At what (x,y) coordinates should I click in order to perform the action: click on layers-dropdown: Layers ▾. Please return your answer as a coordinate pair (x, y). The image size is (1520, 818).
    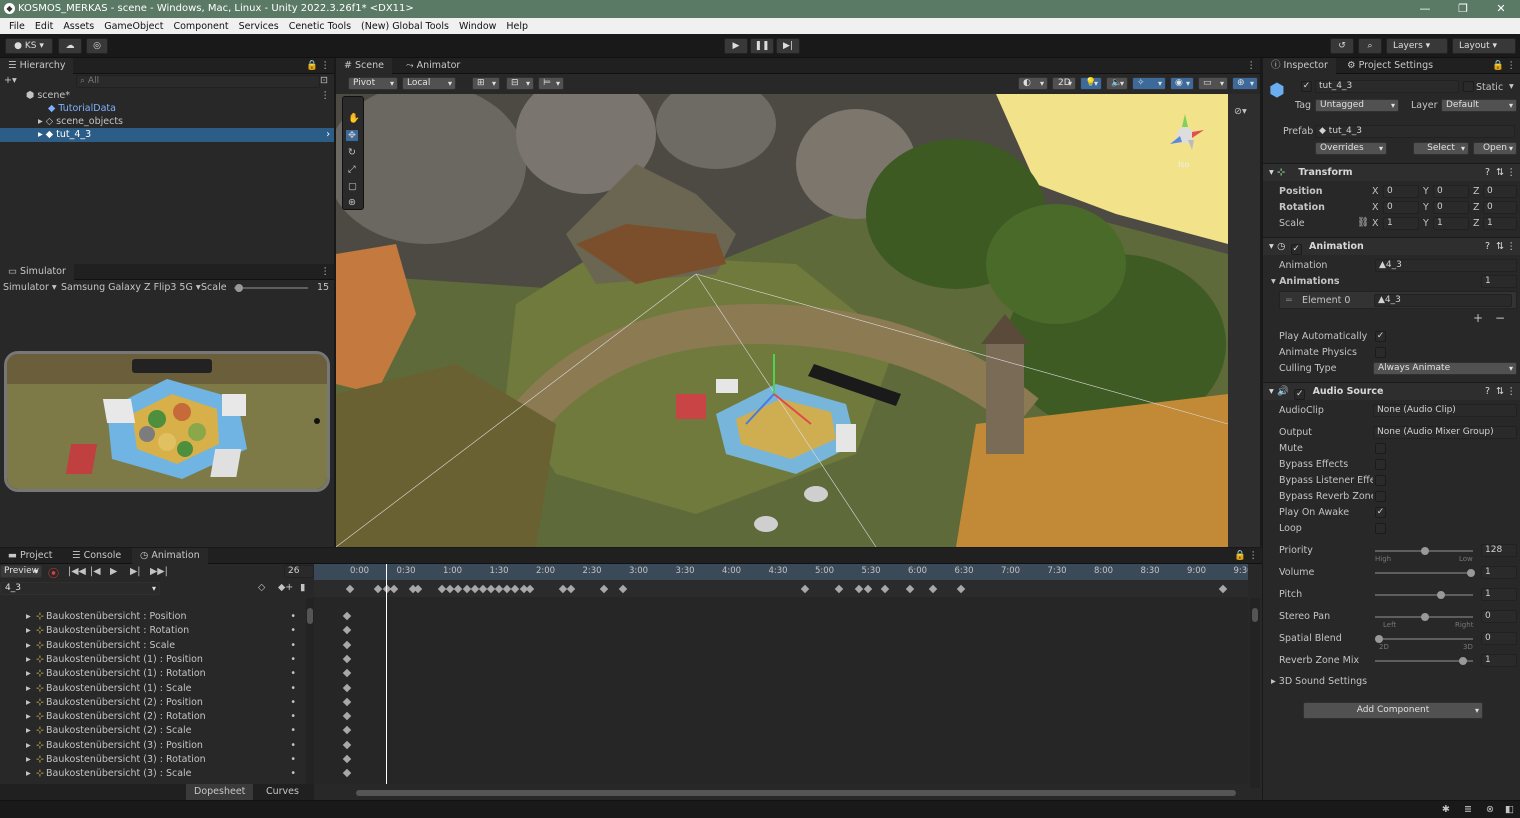
    Looking at the image, I should click on (1417, 46).